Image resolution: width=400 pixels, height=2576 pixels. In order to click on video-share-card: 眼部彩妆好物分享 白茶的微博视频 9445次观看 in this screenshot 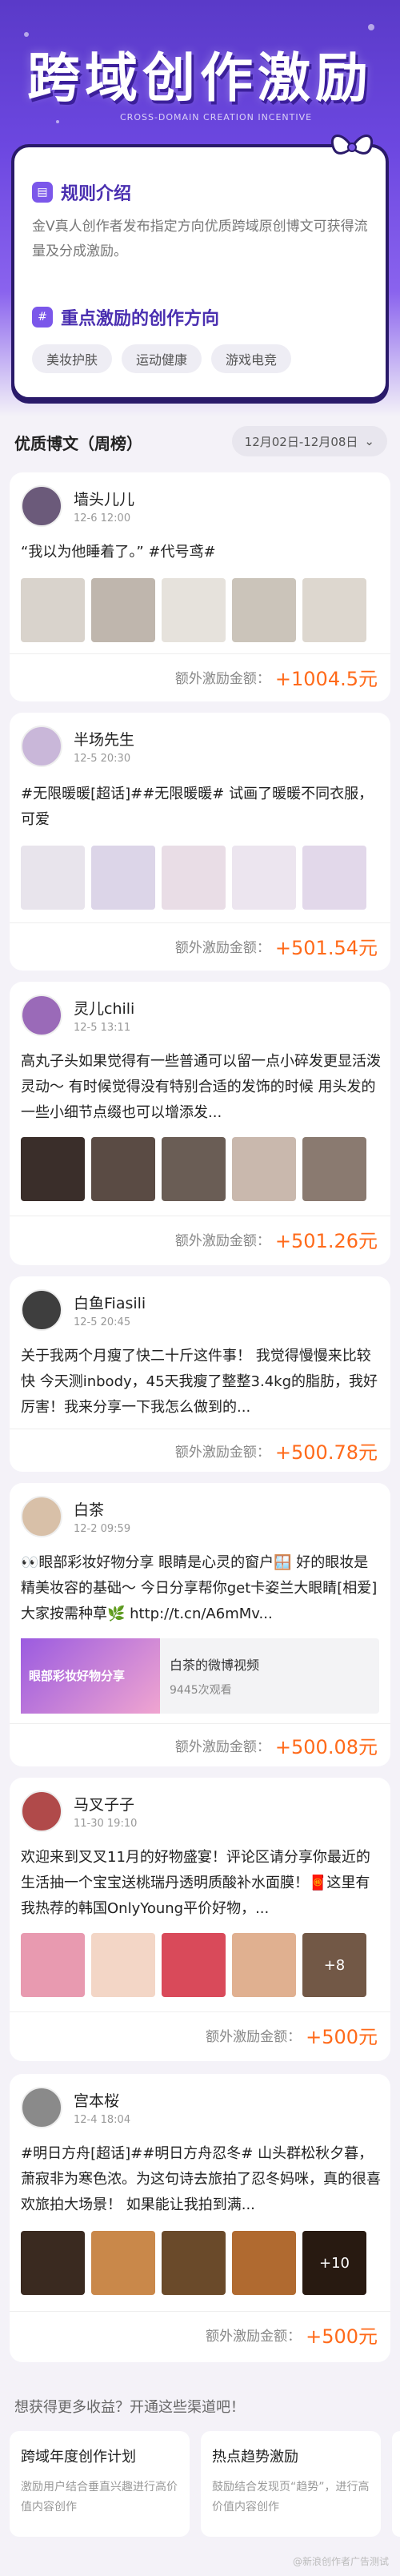, I will do `click(200, 1676)`.